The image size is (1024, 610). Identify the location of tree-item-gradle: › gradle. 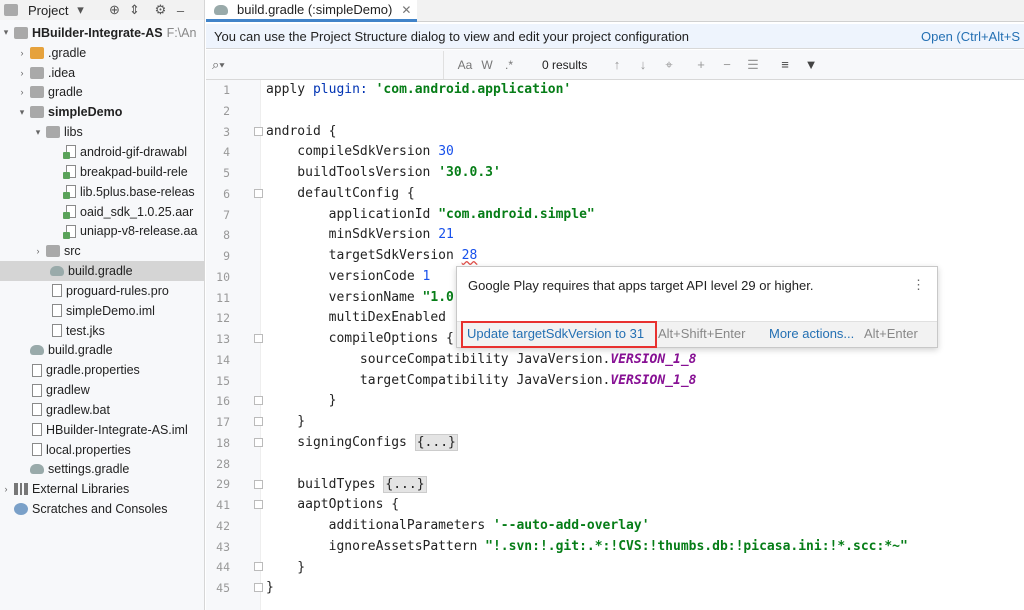
(102, 93).